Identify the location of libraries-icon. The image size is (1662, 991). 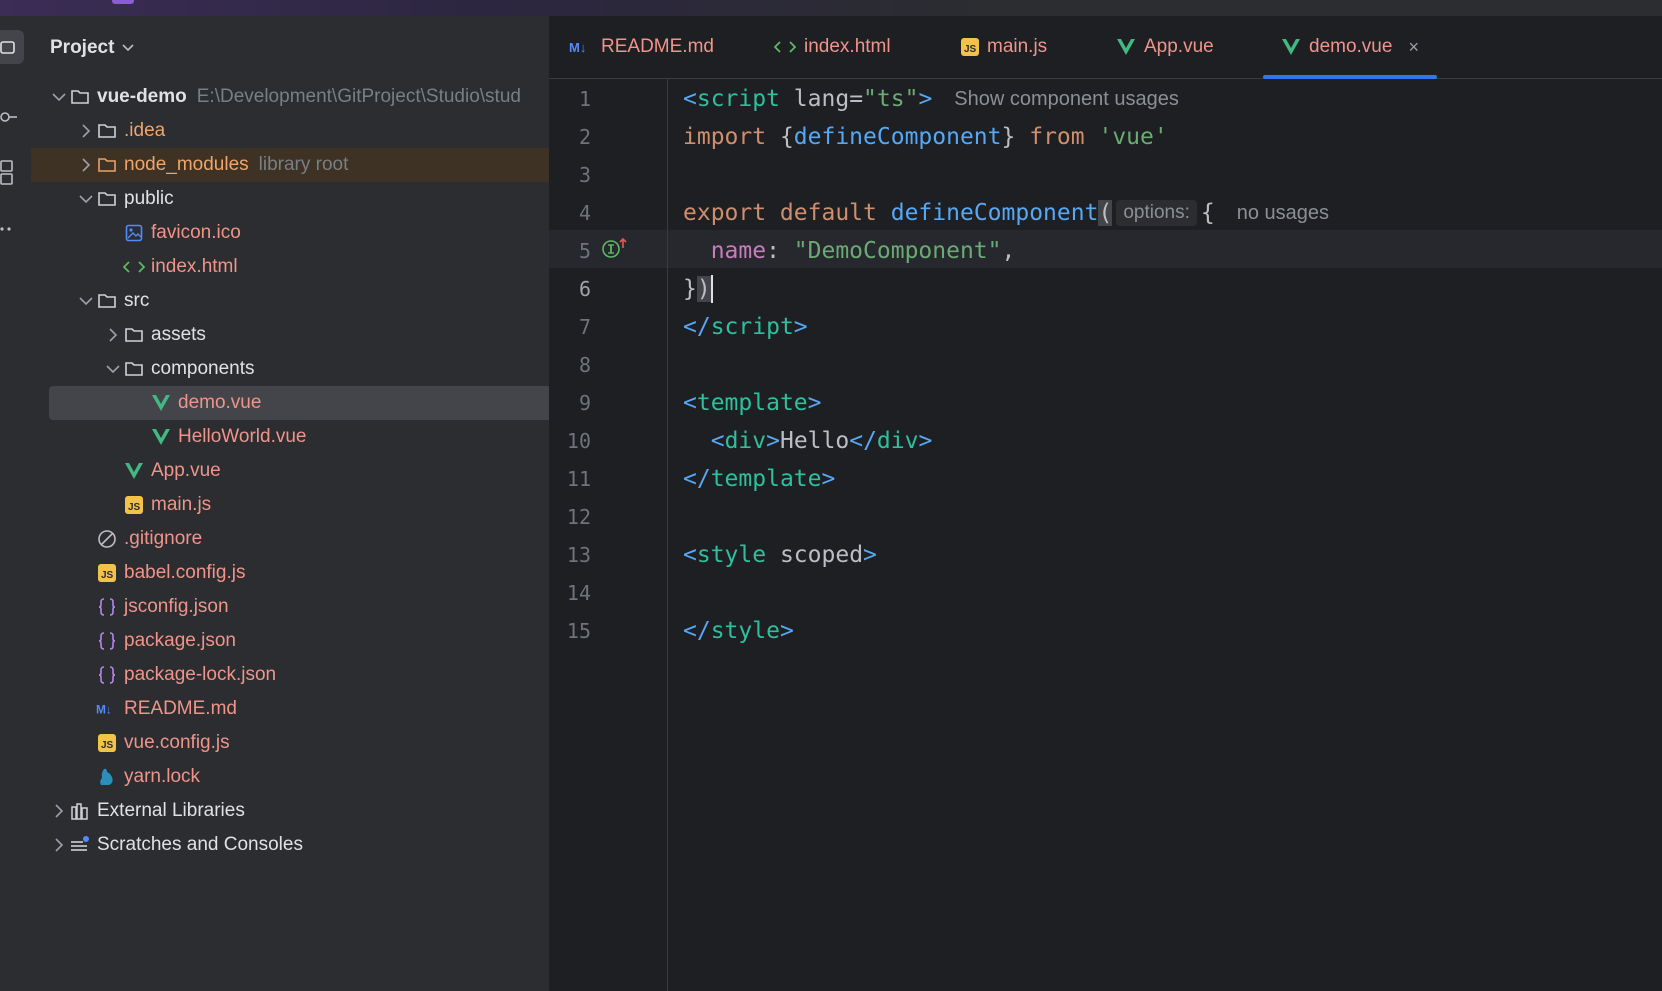
(80, 811).